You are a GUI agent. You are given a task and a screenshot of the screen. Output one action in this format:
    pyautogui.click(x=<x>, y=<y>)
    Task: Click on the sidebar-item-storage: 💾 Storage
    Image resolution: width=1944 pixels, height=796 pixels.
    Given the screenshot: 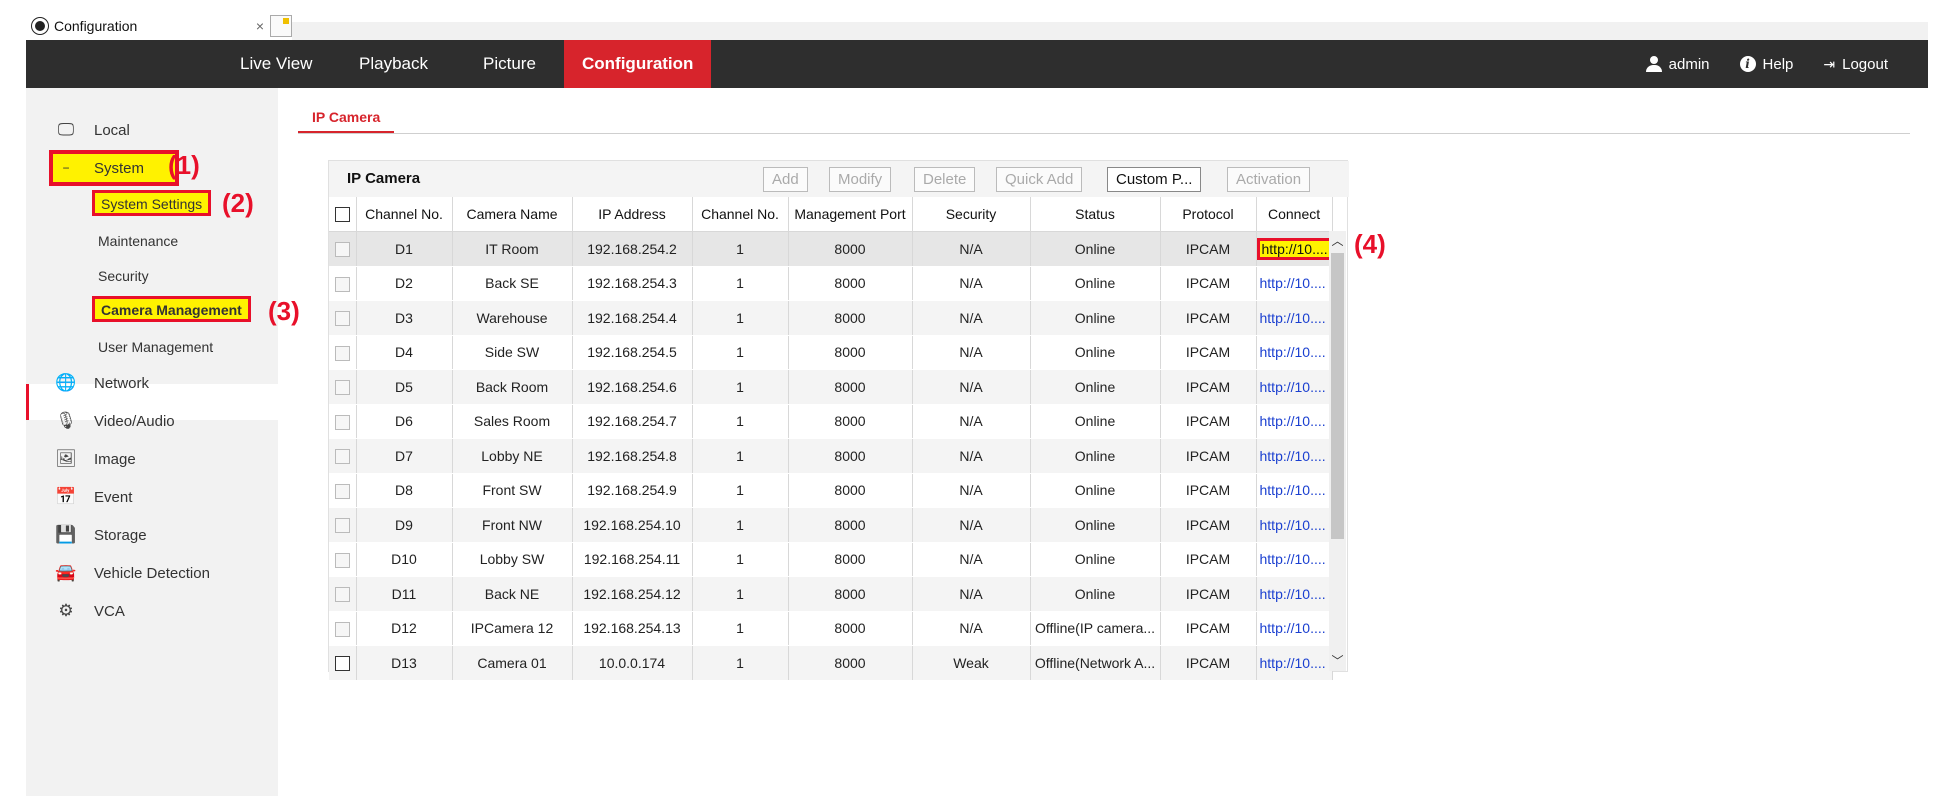 What is the action you would take?
    pyautogui.click(x=152, y=535)
    